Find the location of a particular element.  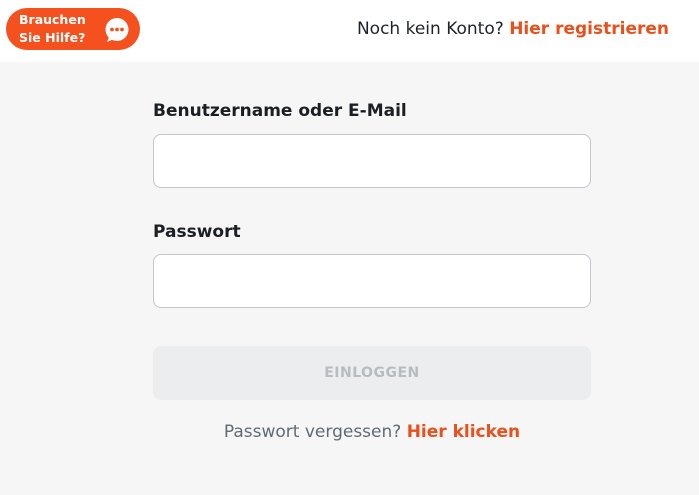

signup-link: Hier registrieren is located at coordinates (589, 29).